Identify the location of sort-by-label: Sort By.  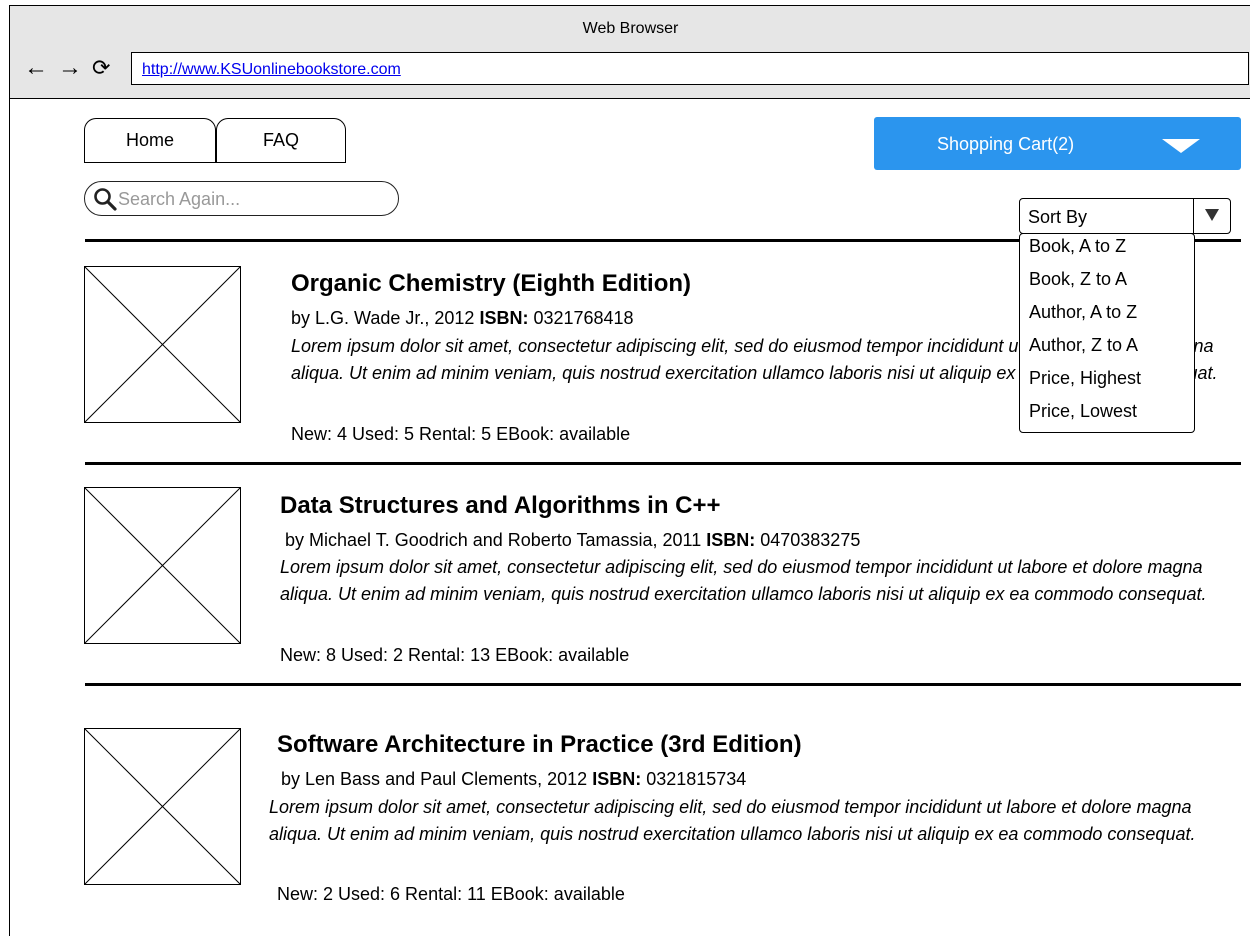
(1058, 217).